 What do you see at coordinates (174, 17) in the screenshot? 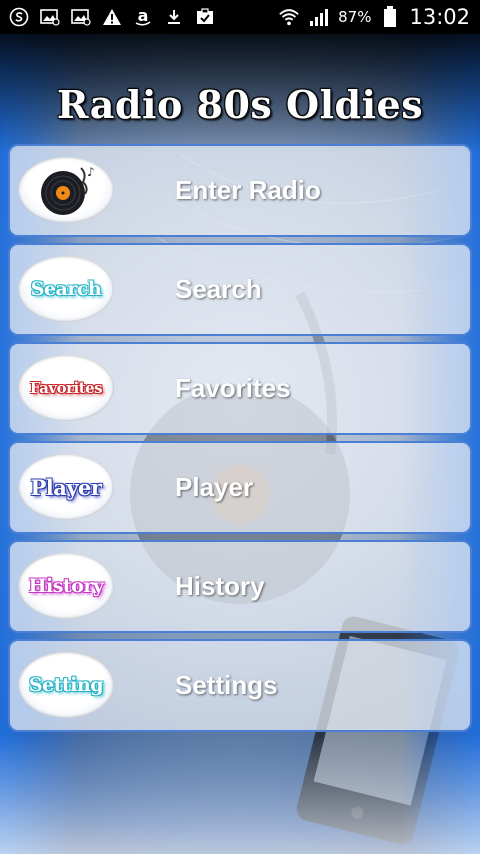
I see `download-icon` at bounding box center [174, 17].